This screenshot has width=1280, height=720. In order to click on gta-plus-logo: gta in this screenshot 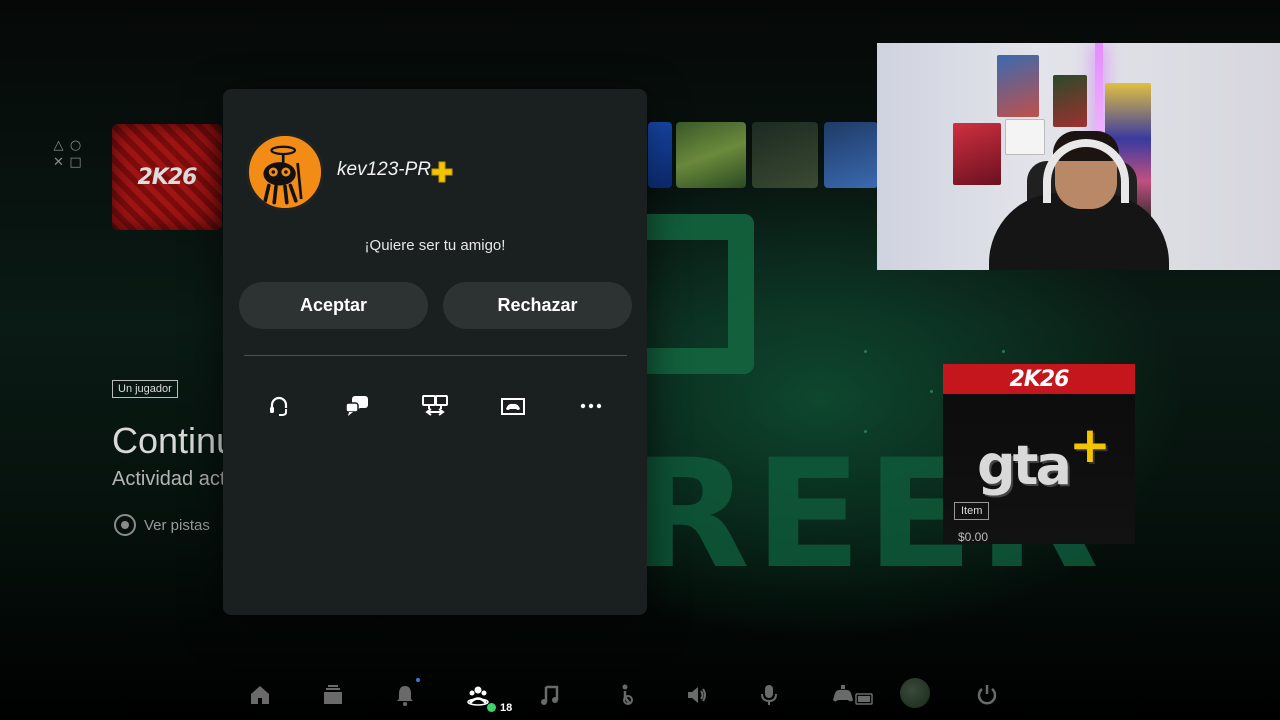, I will do `click(1024, 465)`.